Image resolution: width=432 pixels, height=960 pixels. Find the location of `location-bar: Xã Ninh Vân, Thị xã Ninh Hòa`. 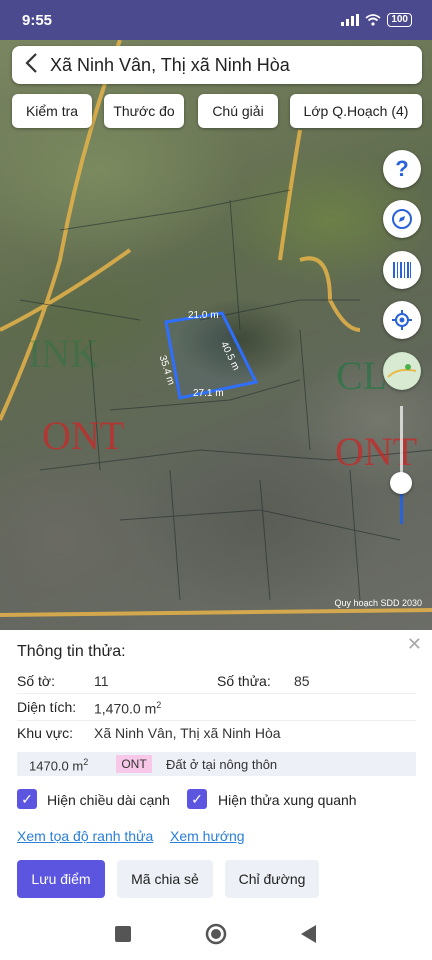

location-bar: Xã Ninh Vân, Thị xã Ninh Hòa is located at coordinates (217, 65).